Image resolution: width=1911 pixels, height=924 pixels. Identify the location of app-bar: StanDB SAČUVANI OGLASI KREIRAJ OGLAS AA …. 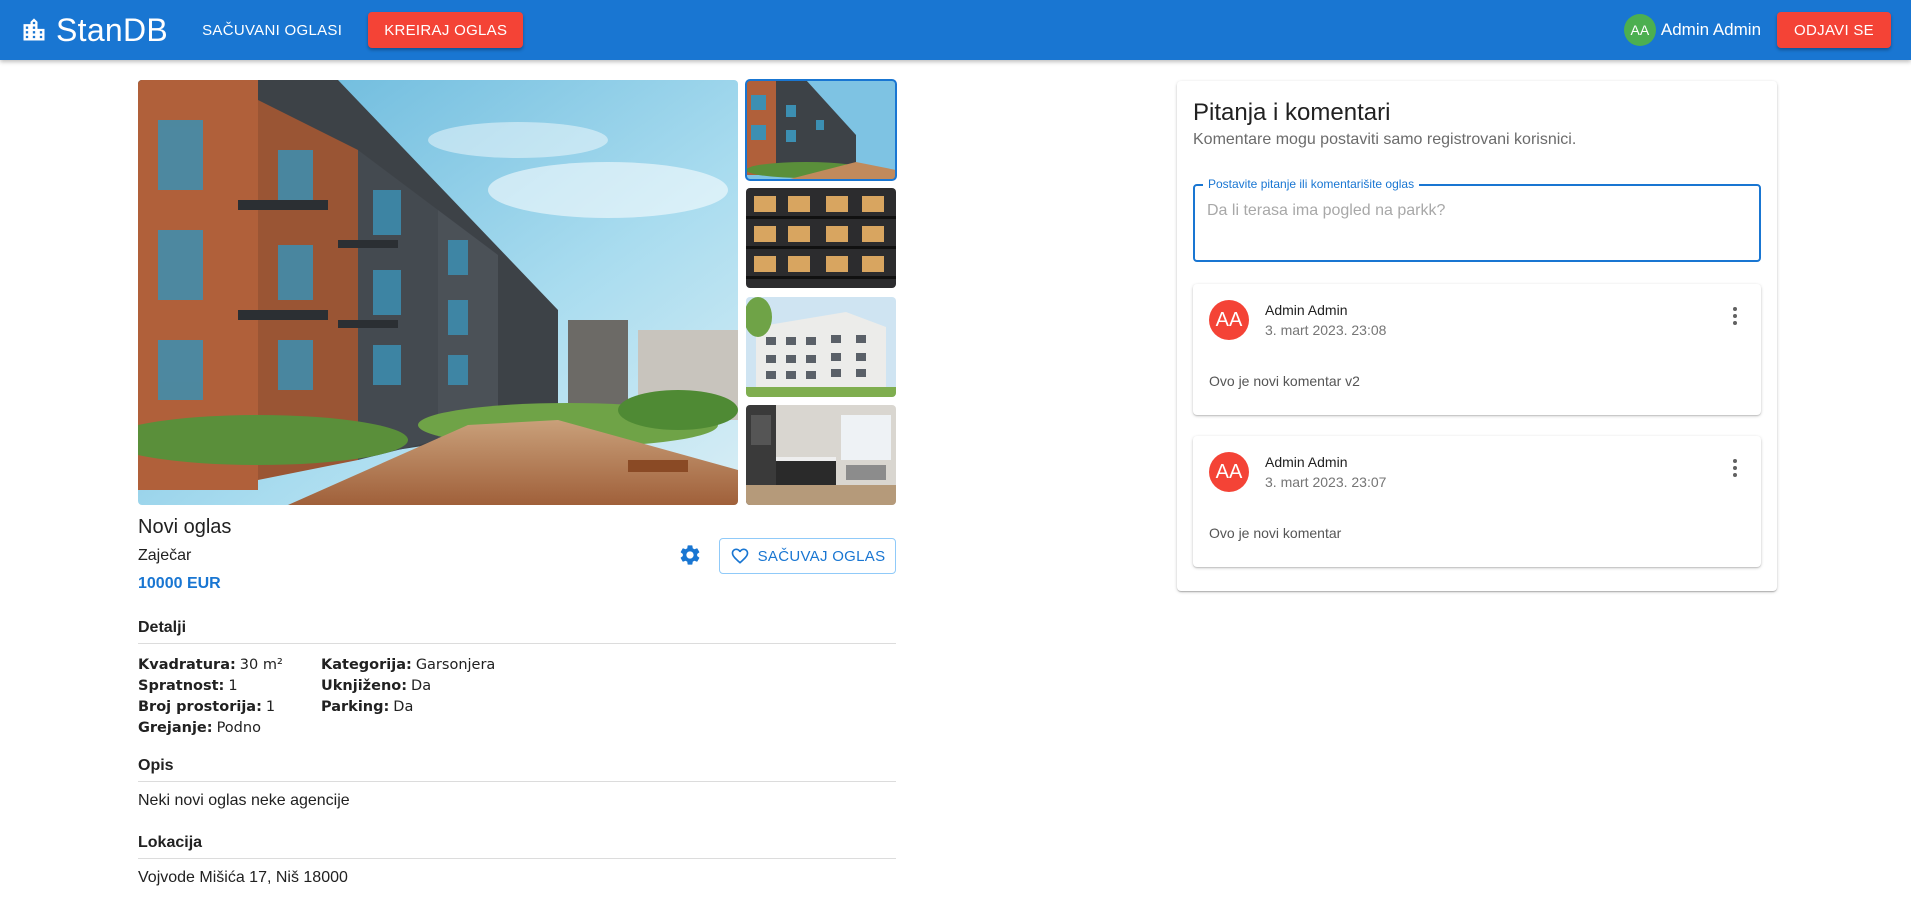
(955, 30).